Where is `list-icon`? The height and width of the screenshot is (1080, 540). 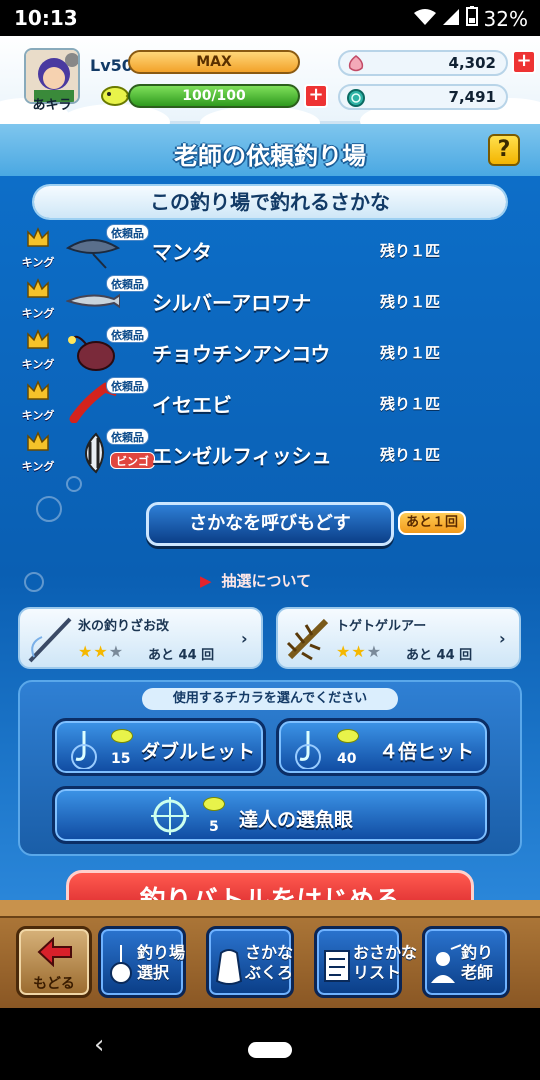
list-icon is located at coordinates (337, 965).